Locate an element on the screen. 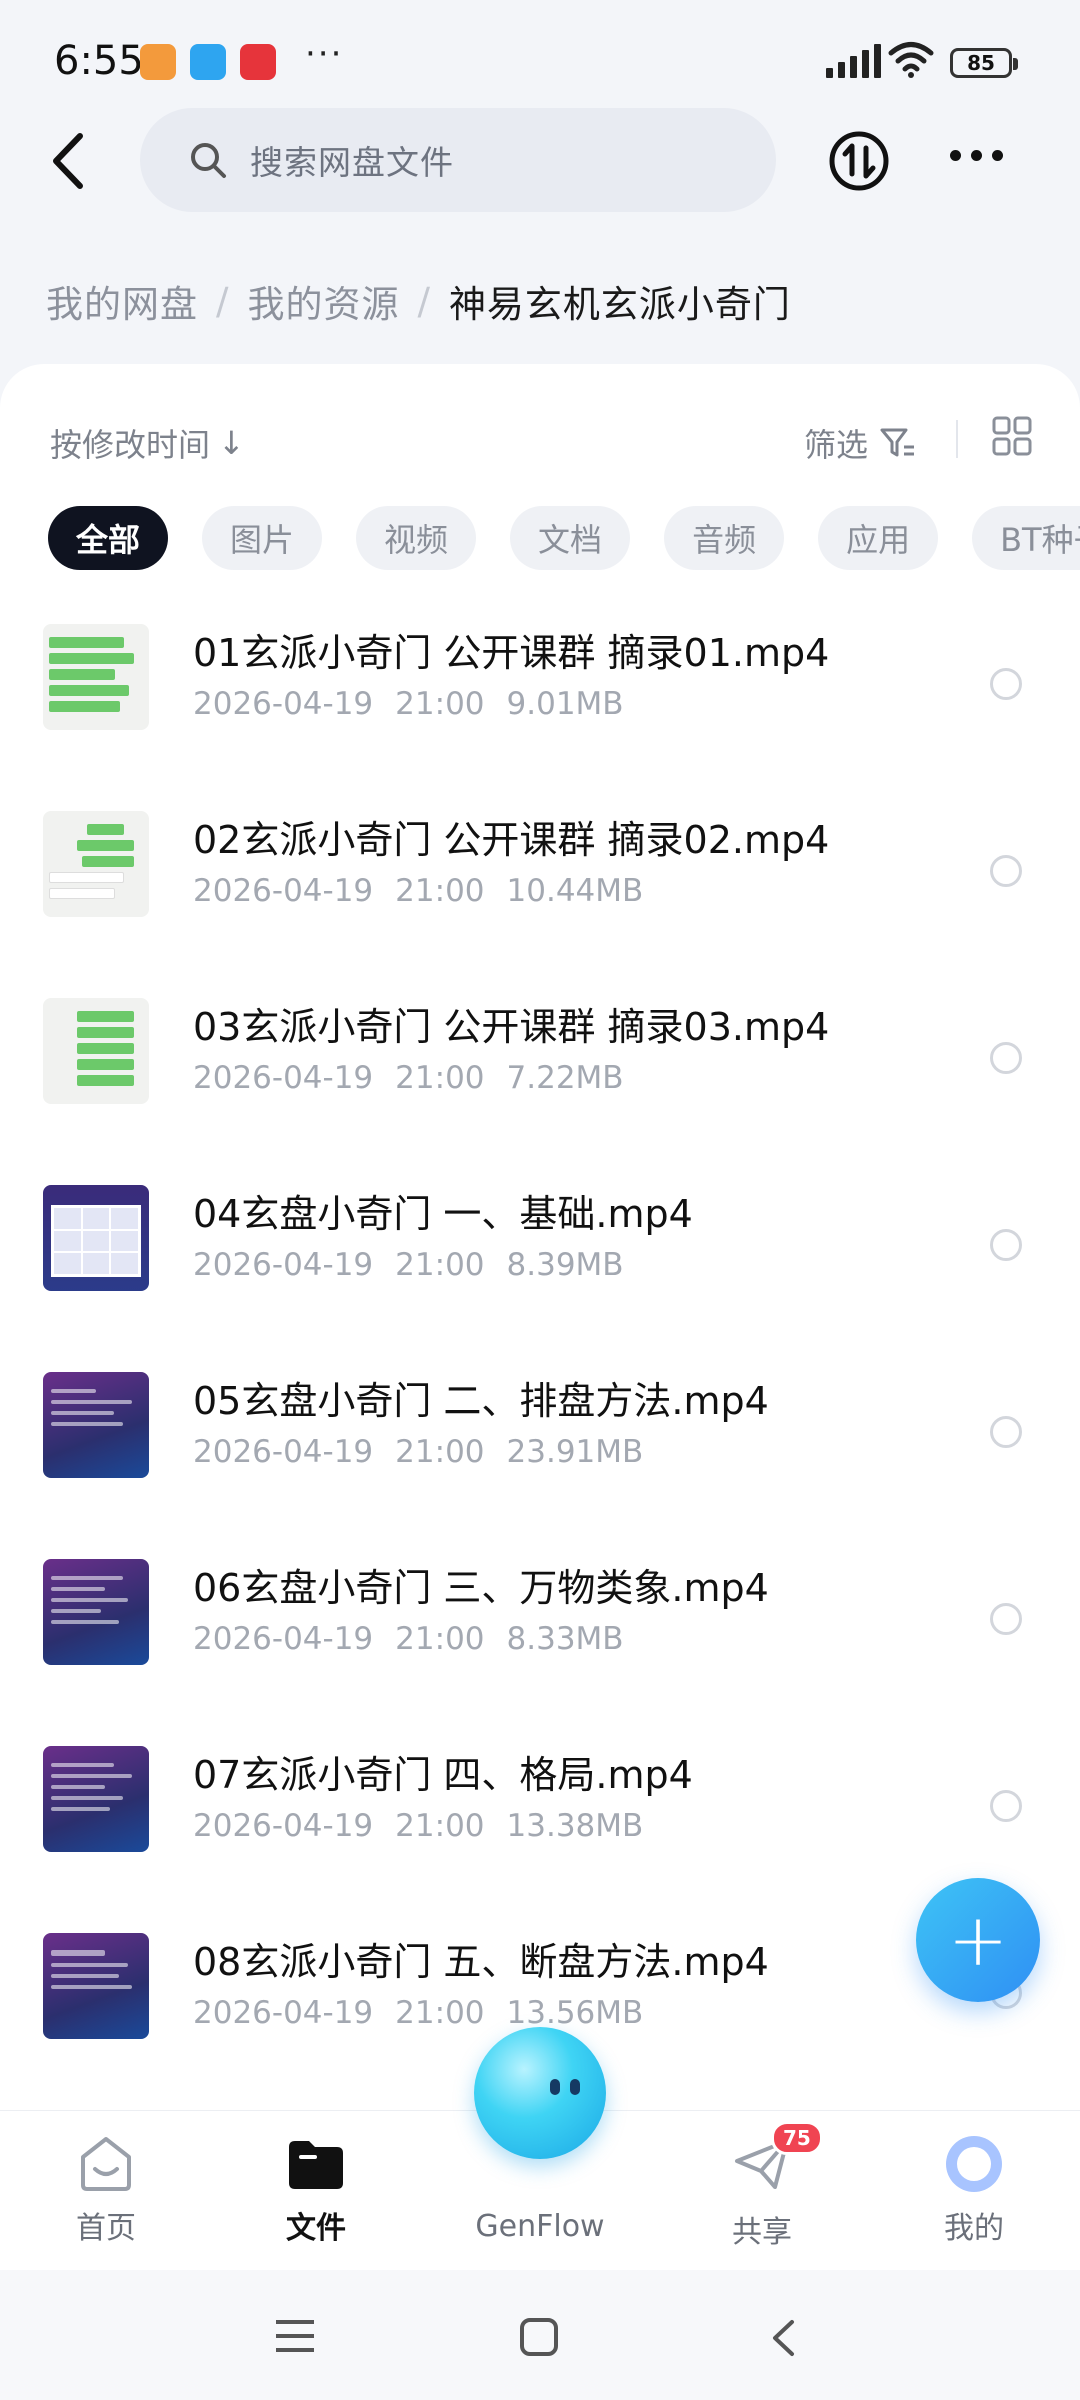  nav-me: 我的 is located at coordinates (974, 2190).